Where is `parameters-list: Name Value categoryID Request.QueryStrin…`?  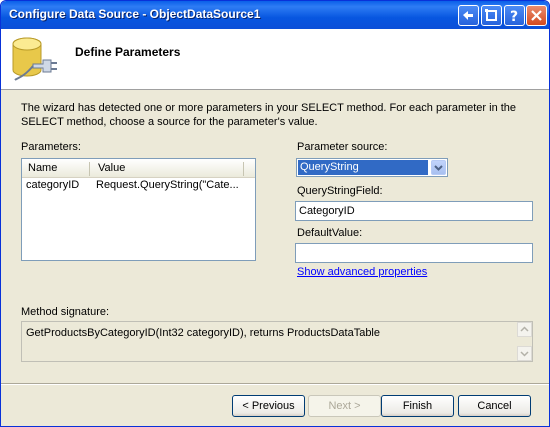
parameters-list: Name Value categoryID Request.QueryStrin… is located at coordinates (138, 209).